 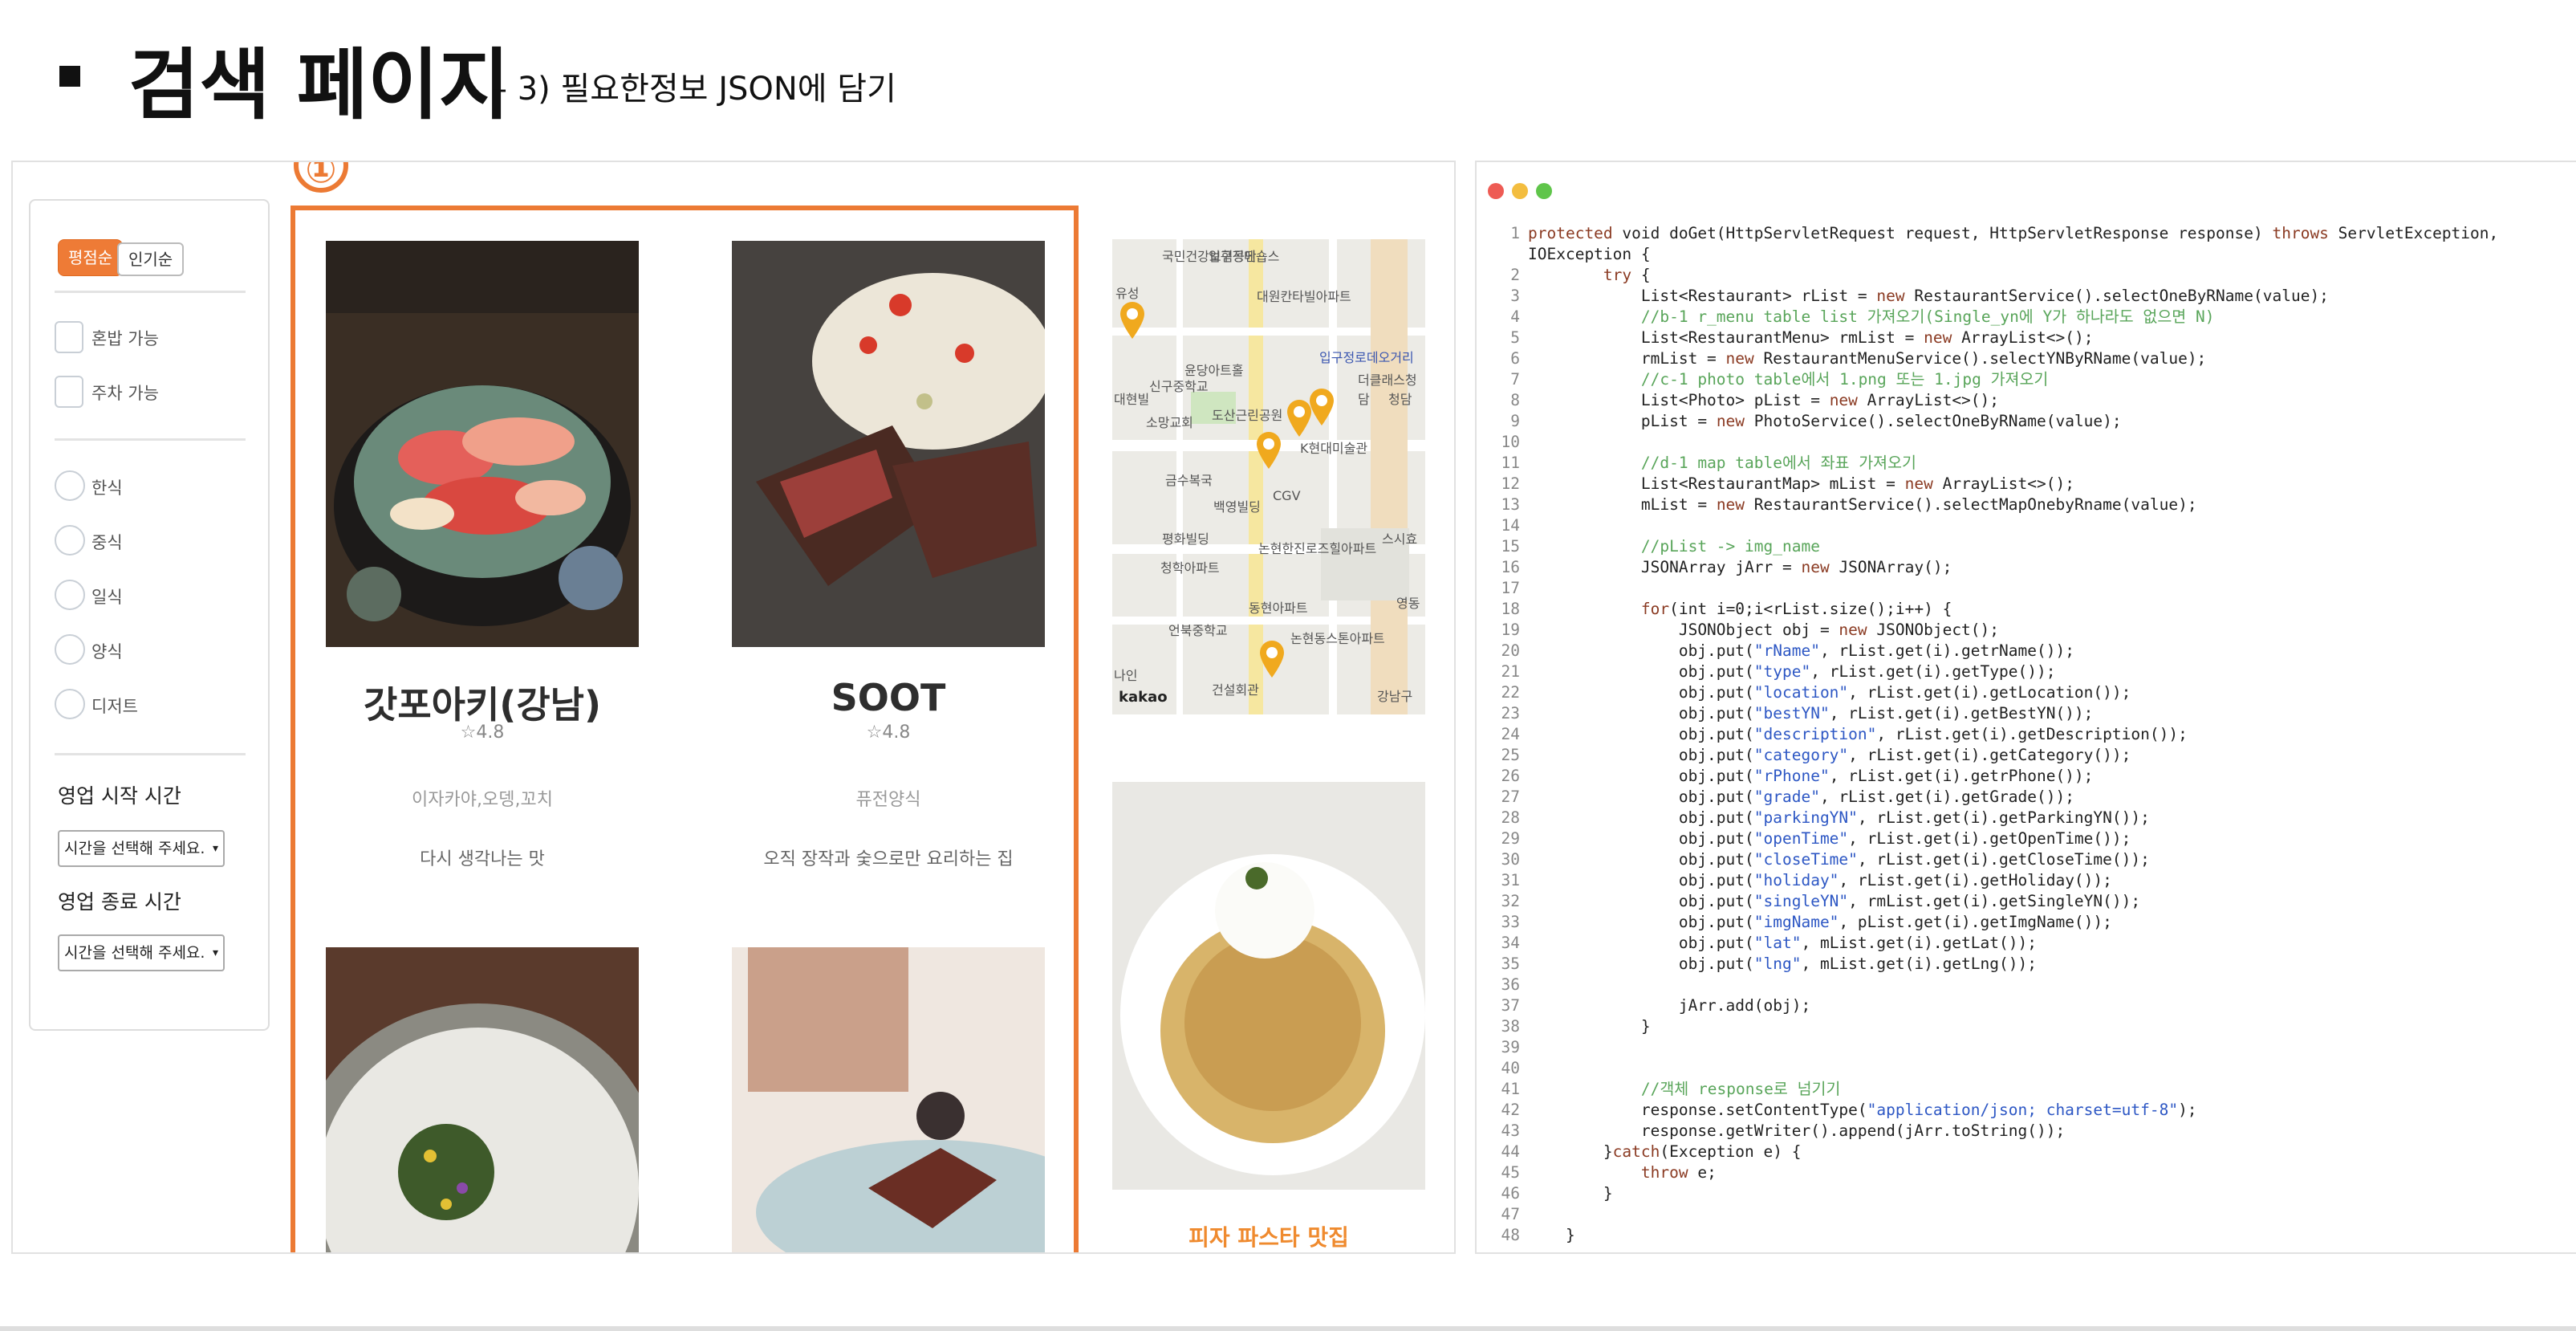 What do you see at coordinates (1787, 650) in the screenshot?
I see `code-token: "rName"` at bounding box center [1787, 650].